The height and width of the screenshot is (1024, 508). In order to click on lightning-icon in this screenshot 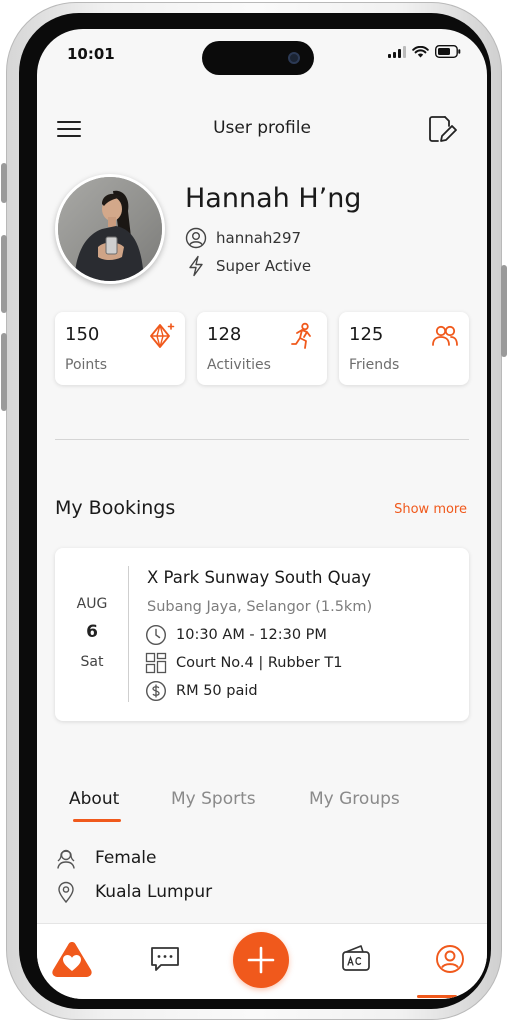, I will do `click(196, 266)`.